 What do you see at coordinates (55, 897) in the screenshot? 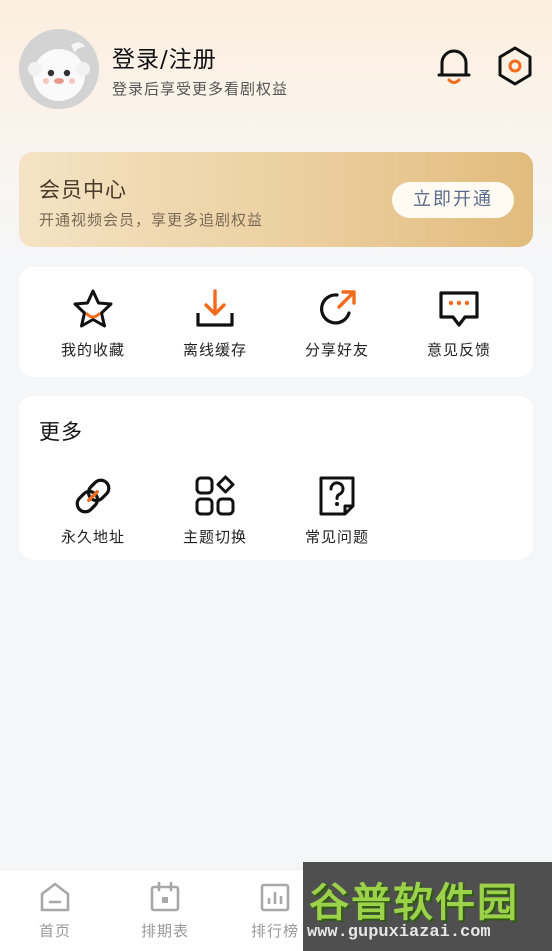
I see `home-icon` at bounding box center [55, 897].